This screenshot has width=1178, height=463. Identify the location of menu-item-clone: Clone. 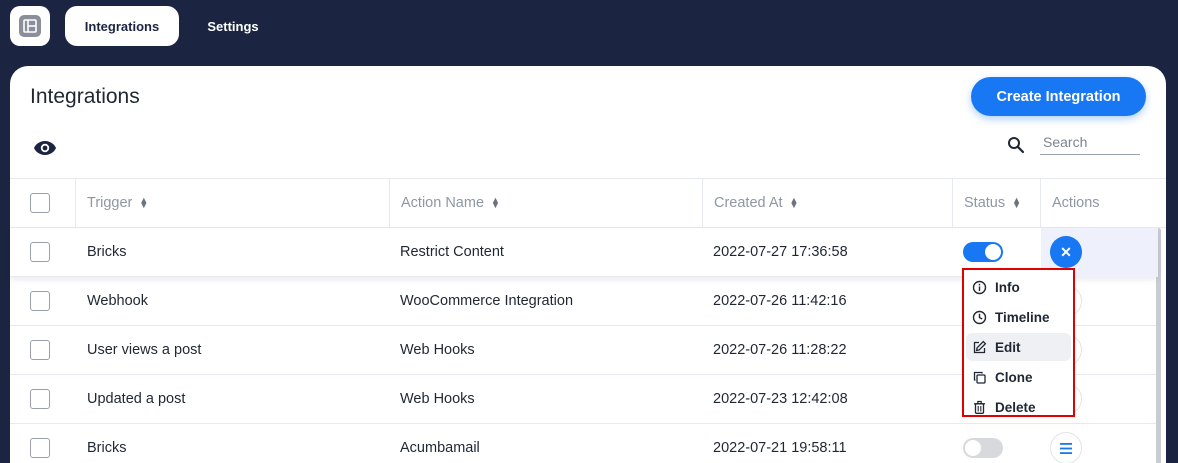
(1018, 377).